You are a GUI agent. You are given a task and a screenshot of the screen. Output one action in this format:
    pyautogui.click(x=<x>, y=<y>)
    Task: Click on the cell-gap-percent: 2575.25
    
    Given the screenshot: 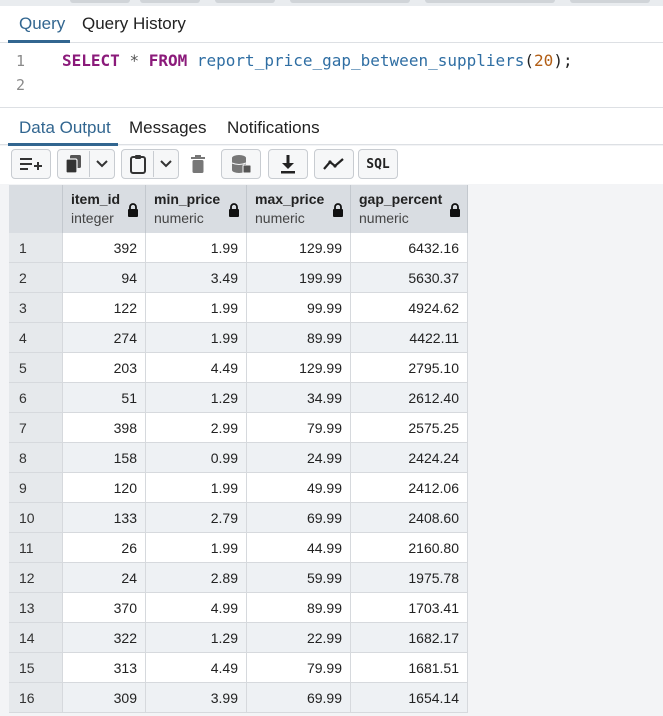 What is the action you would take?
    pyautogui.click(x=409, y=428)
    